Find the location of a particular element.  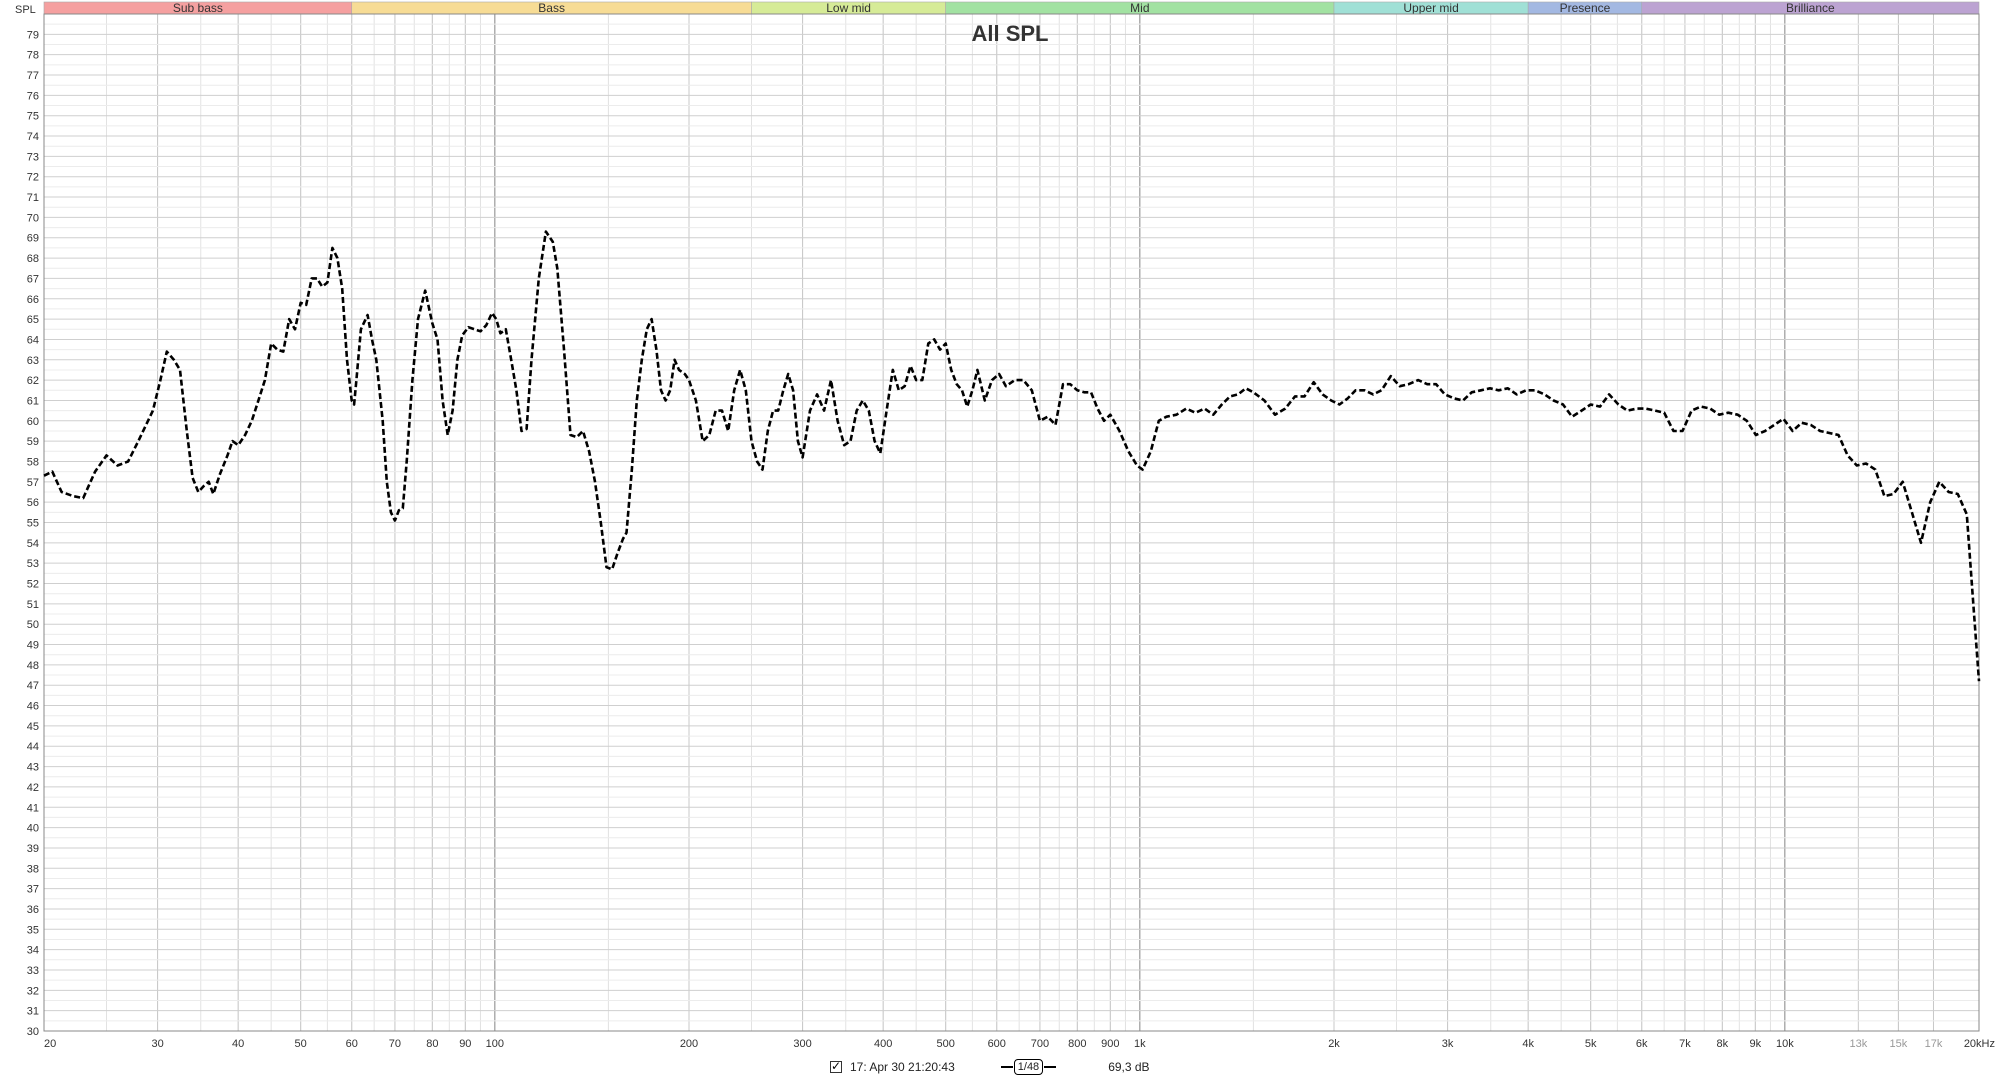

y-tick-3: 33 is located at coordinates (33, 971).